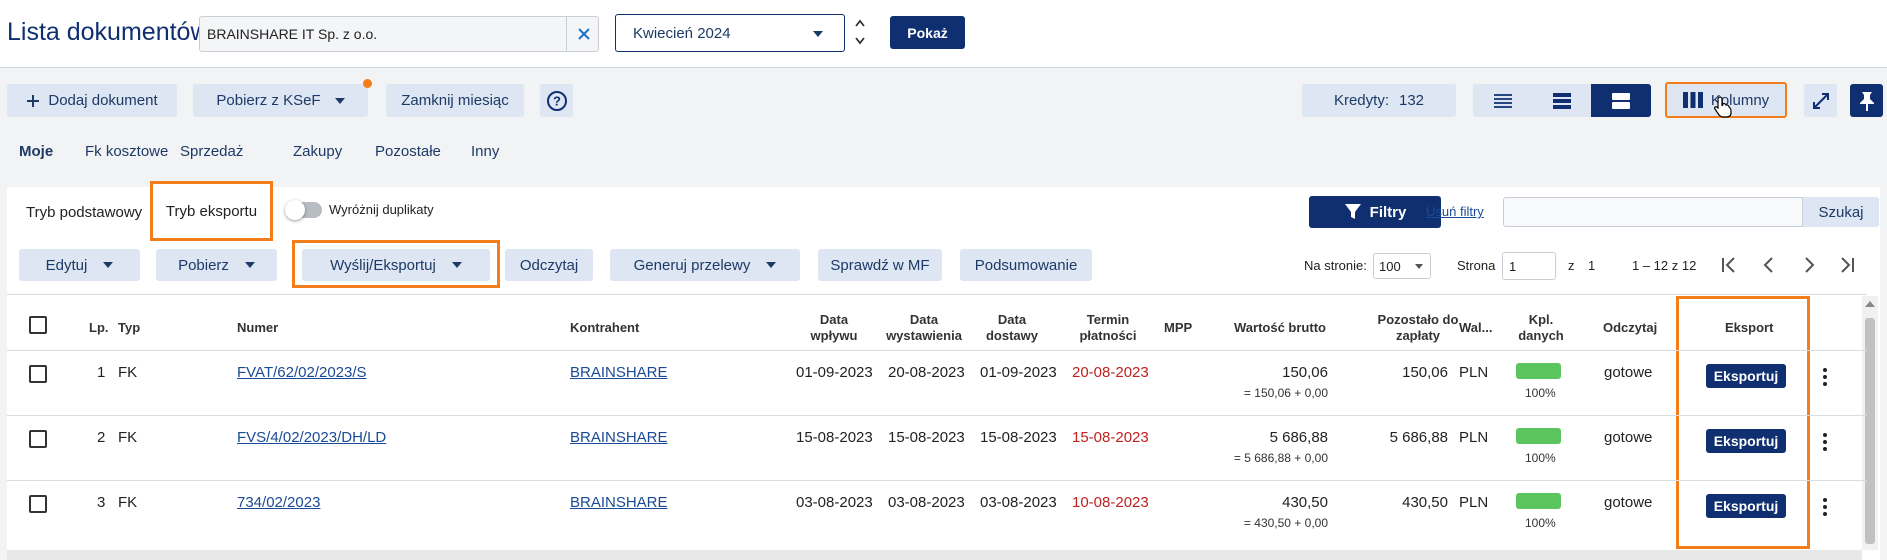 The width and height of the screenshot is (1887, 560). What do you see at coordinates (1866, 100) in the screenshot?
I see `pin-button` at bounding box center [1866, 100].